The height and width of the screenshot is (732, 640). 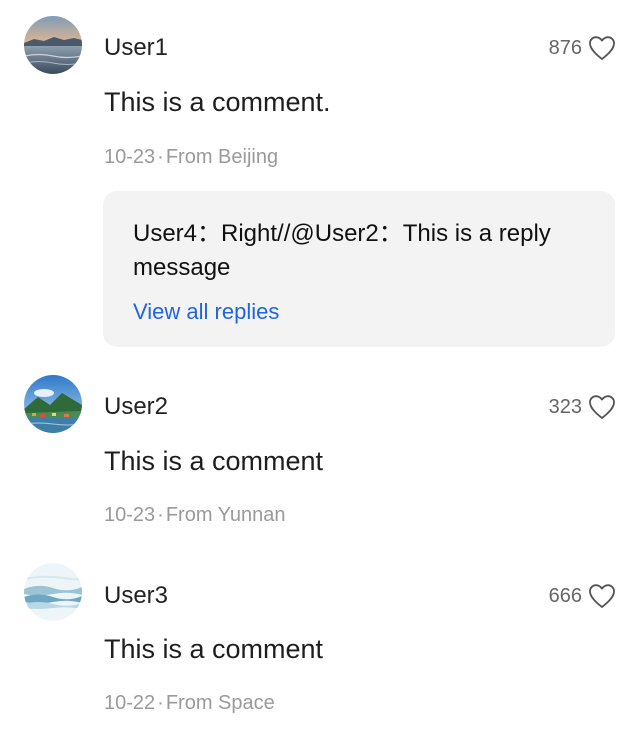 What do you see at coordinates (225, 515) in the screenshot?
I see `comment-location: From Yunnan` at bounding box center [225, 515].